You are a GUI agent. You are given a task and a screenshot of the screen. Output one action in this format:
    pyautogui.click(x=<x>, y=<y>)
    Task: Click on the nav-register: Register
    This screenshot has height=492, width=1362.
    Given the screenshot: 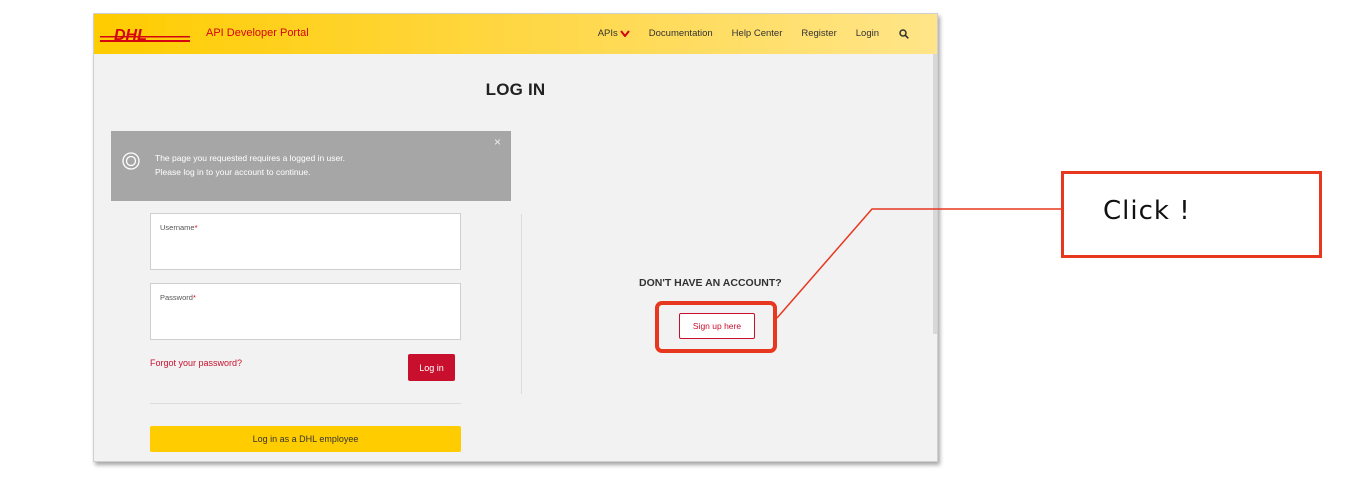 What is the action you would take?
    pyautogui.click(x=818, y=33)
    